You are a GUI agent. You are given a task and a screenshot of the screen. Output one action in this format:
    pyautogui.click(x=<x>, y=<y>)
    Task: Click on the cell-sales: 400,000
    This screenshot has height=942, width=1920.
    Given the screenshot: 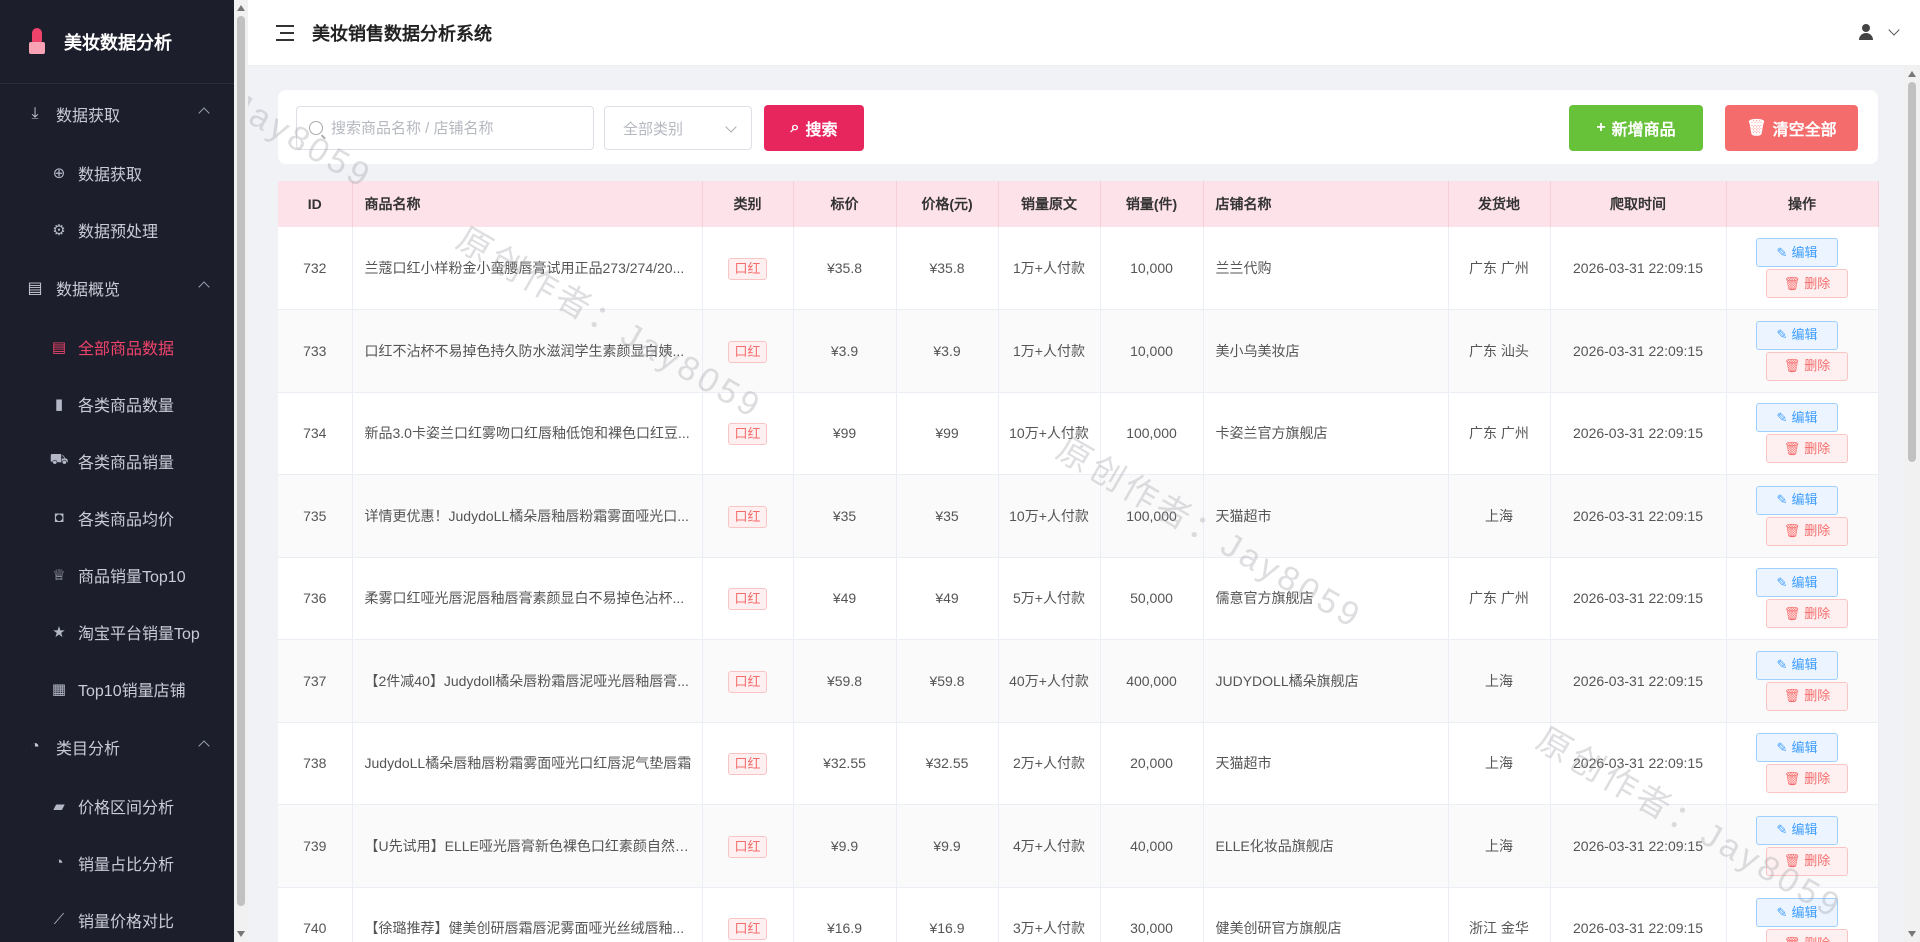 What is the action you would take?
    pyautogui.click(x=1152, y=681)
    